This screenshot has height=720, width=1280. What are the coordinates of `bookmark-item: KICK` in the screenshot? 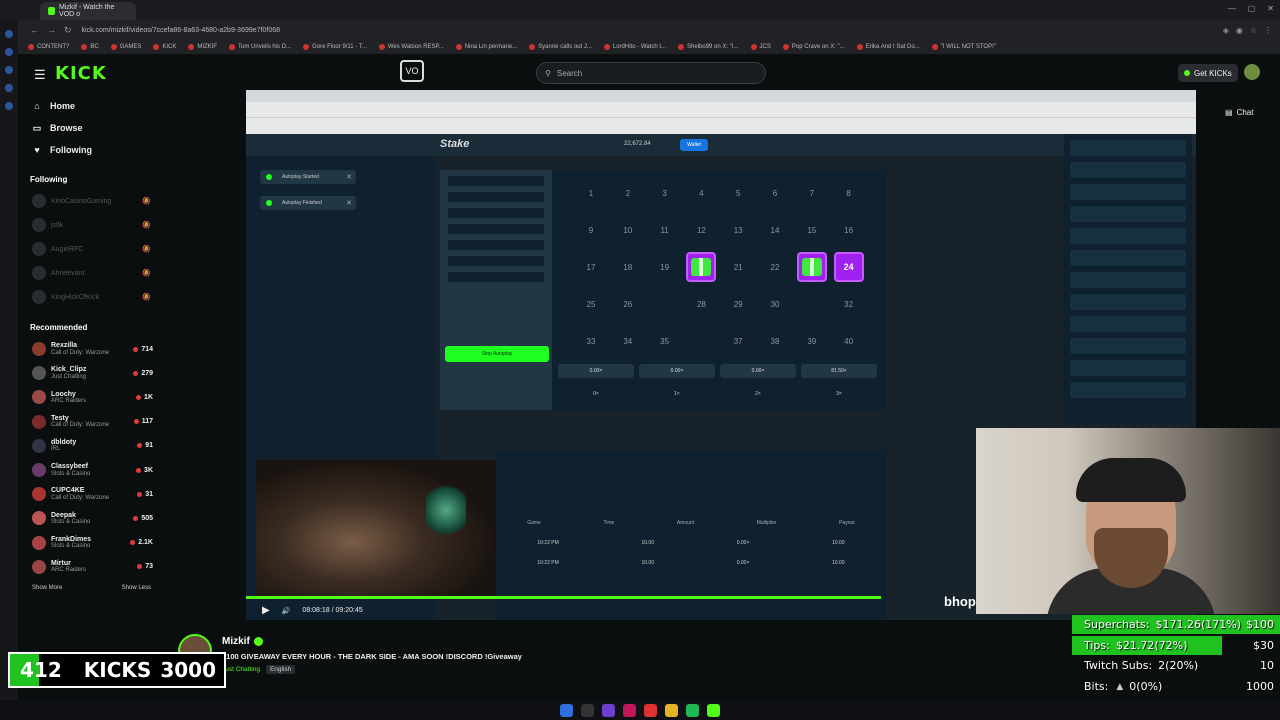 It's located at (164, 47).